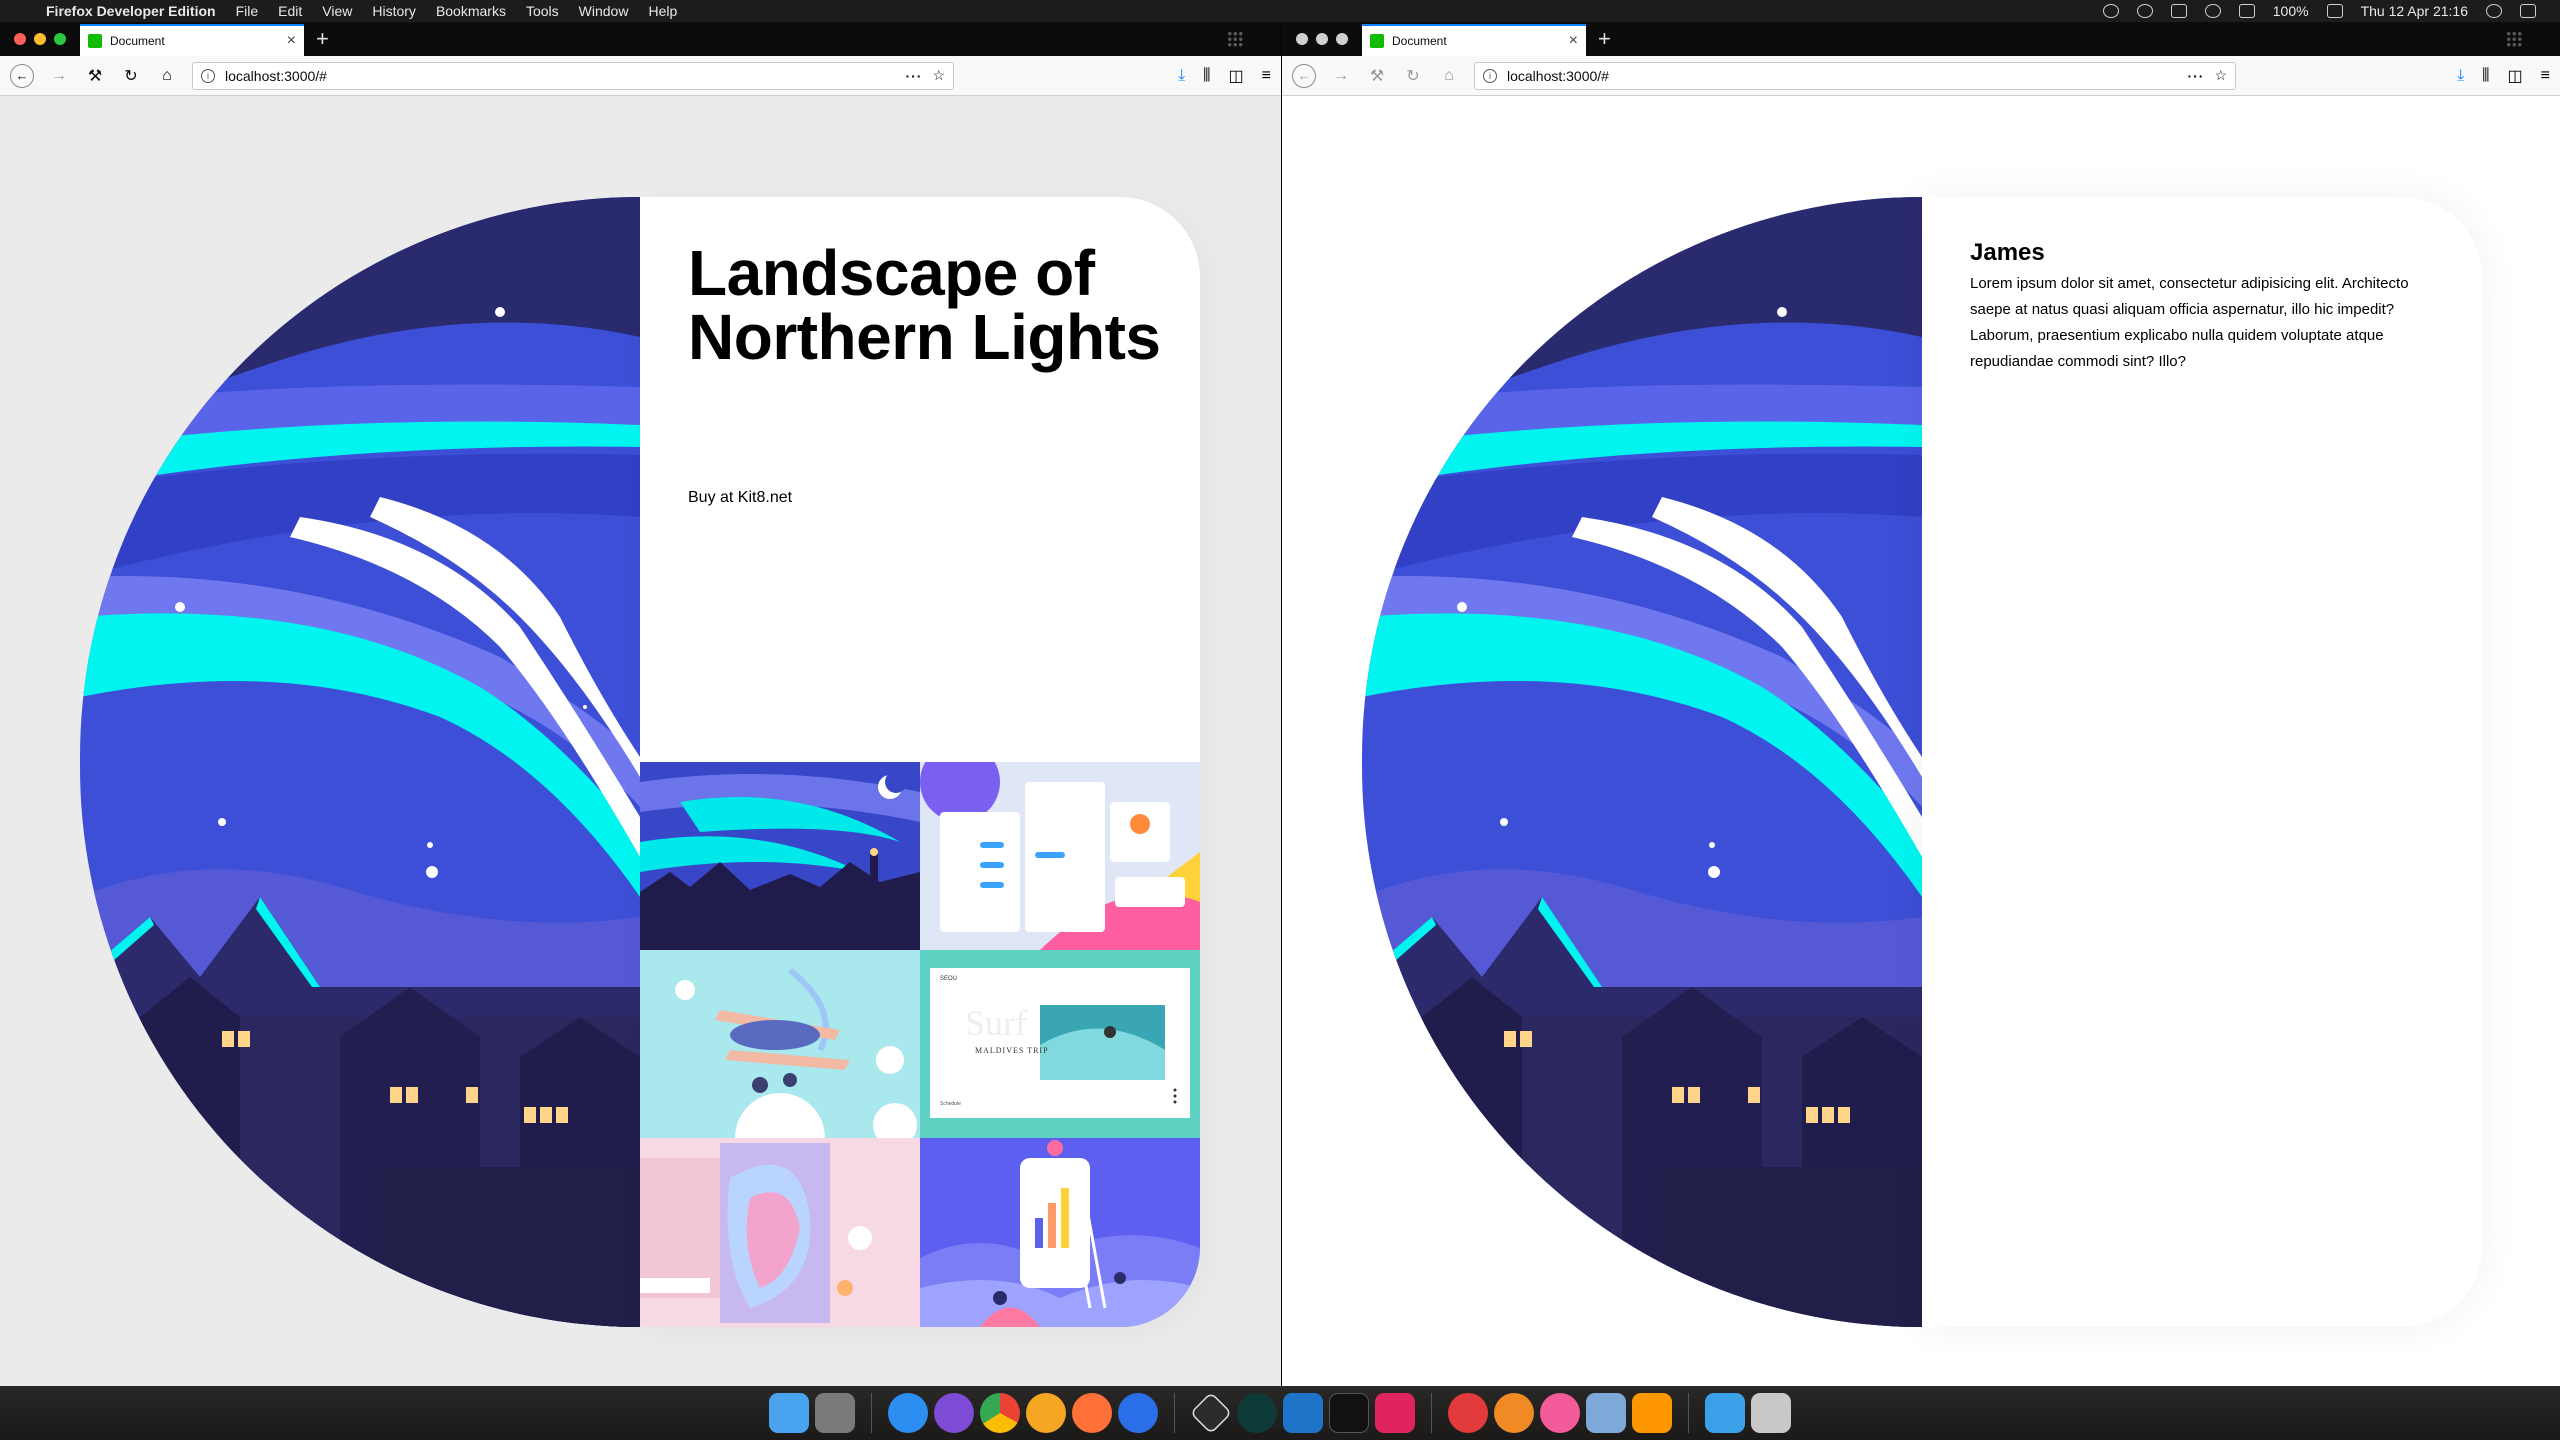  What do you see at coordinates (1725, 1413) in the screenshot?
I see `downloads-folder-icon` at bounding box center [1725, 1413].